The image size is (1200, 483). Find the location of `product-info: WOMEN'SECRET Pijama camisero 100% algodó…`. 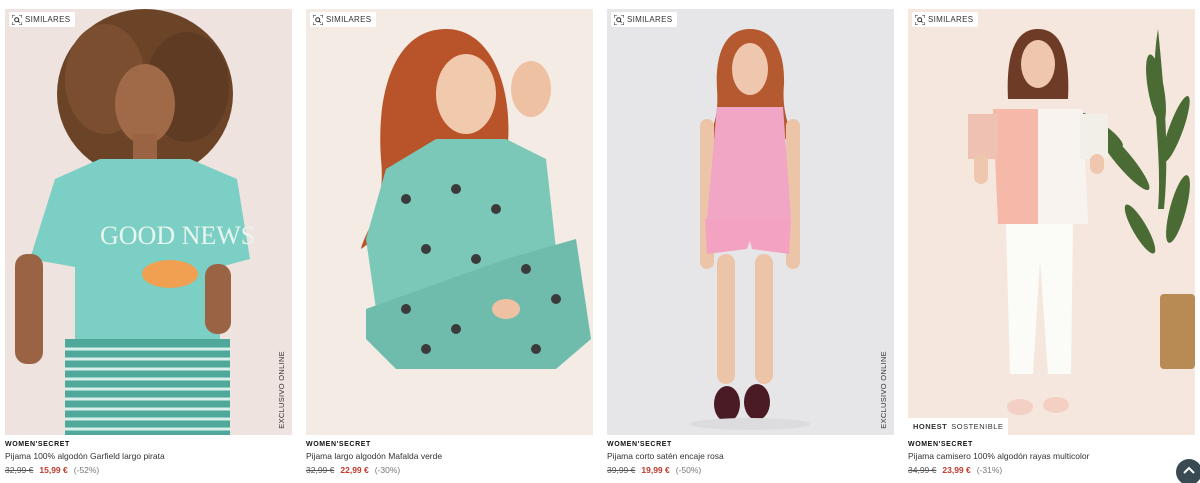

product-info: WOMEN'SECRET Pijama camisero 100% algodó… is located at coordinates (1051, 458).